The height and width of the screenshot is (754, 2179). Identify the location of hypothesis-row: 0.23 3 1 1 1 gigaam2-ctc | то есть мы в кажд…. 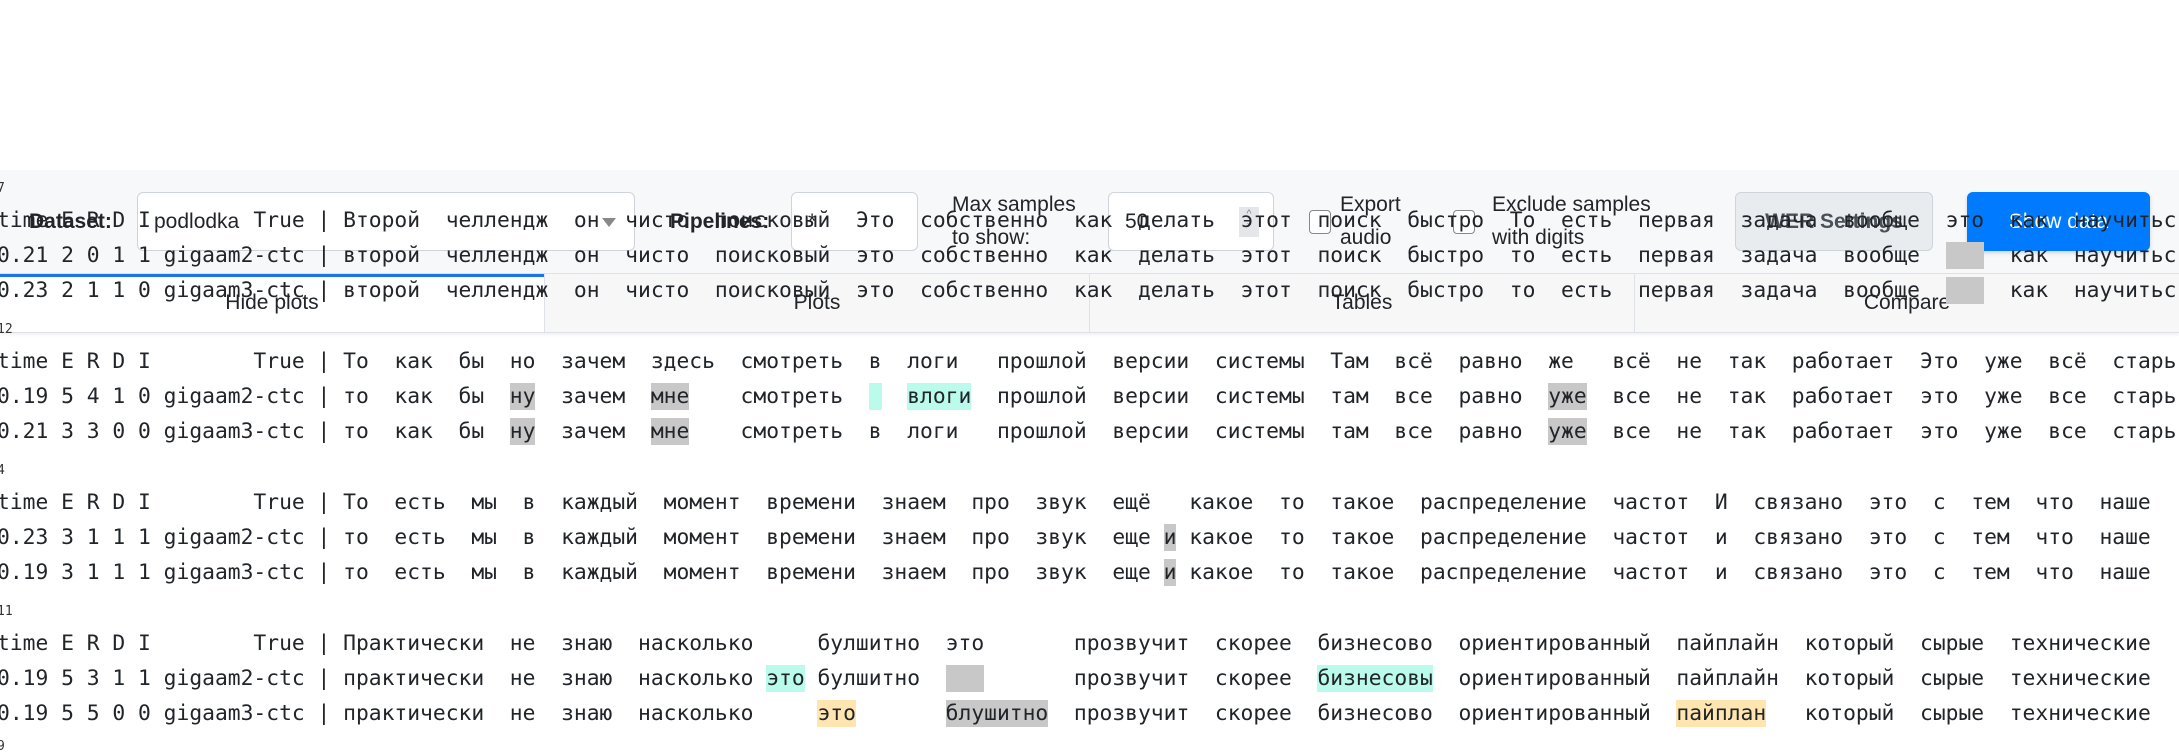
(1075, 537).